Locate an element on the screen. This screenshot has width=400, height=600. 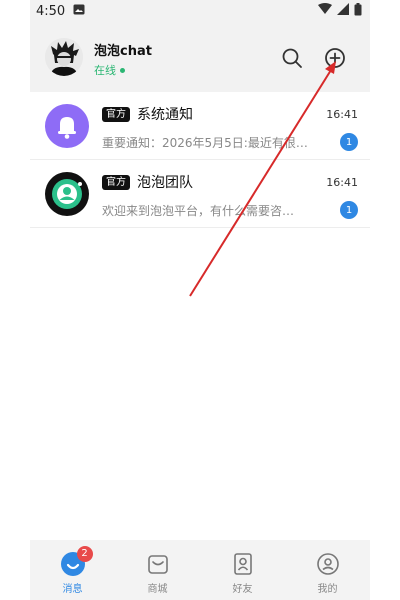
status-right is located at coordinates (340, 11).